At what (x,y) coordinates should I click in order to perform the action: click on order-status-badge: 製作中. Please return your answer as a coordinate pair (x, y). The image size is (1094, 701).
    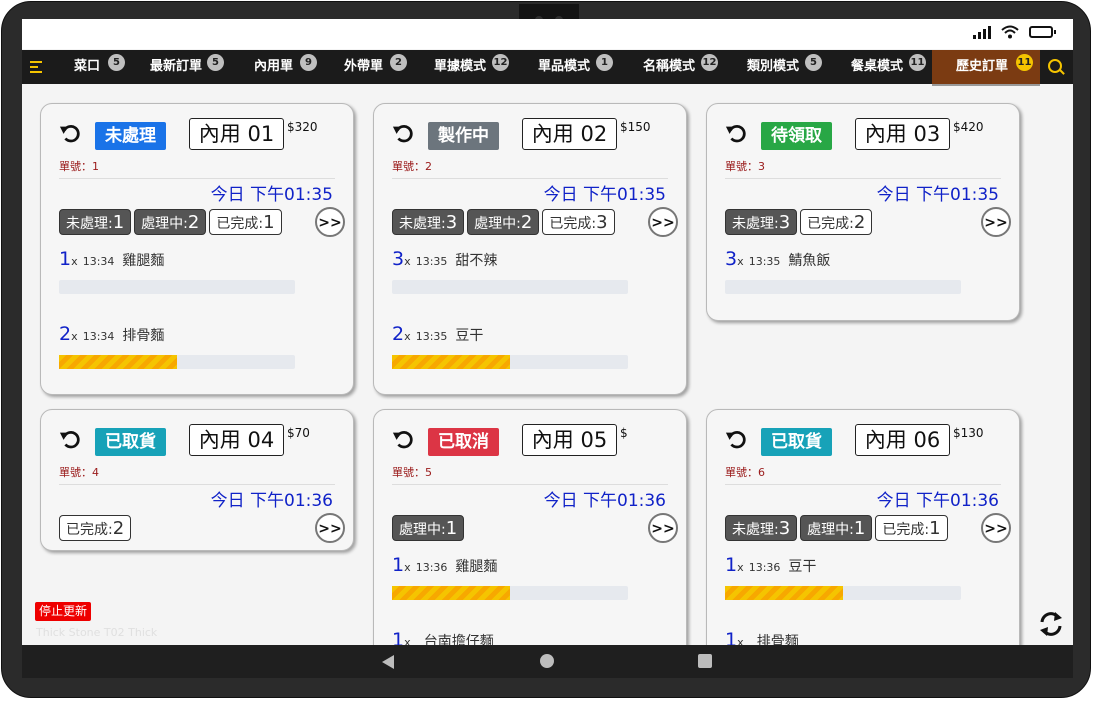
    Looking at the image, I should click on (463, 136).